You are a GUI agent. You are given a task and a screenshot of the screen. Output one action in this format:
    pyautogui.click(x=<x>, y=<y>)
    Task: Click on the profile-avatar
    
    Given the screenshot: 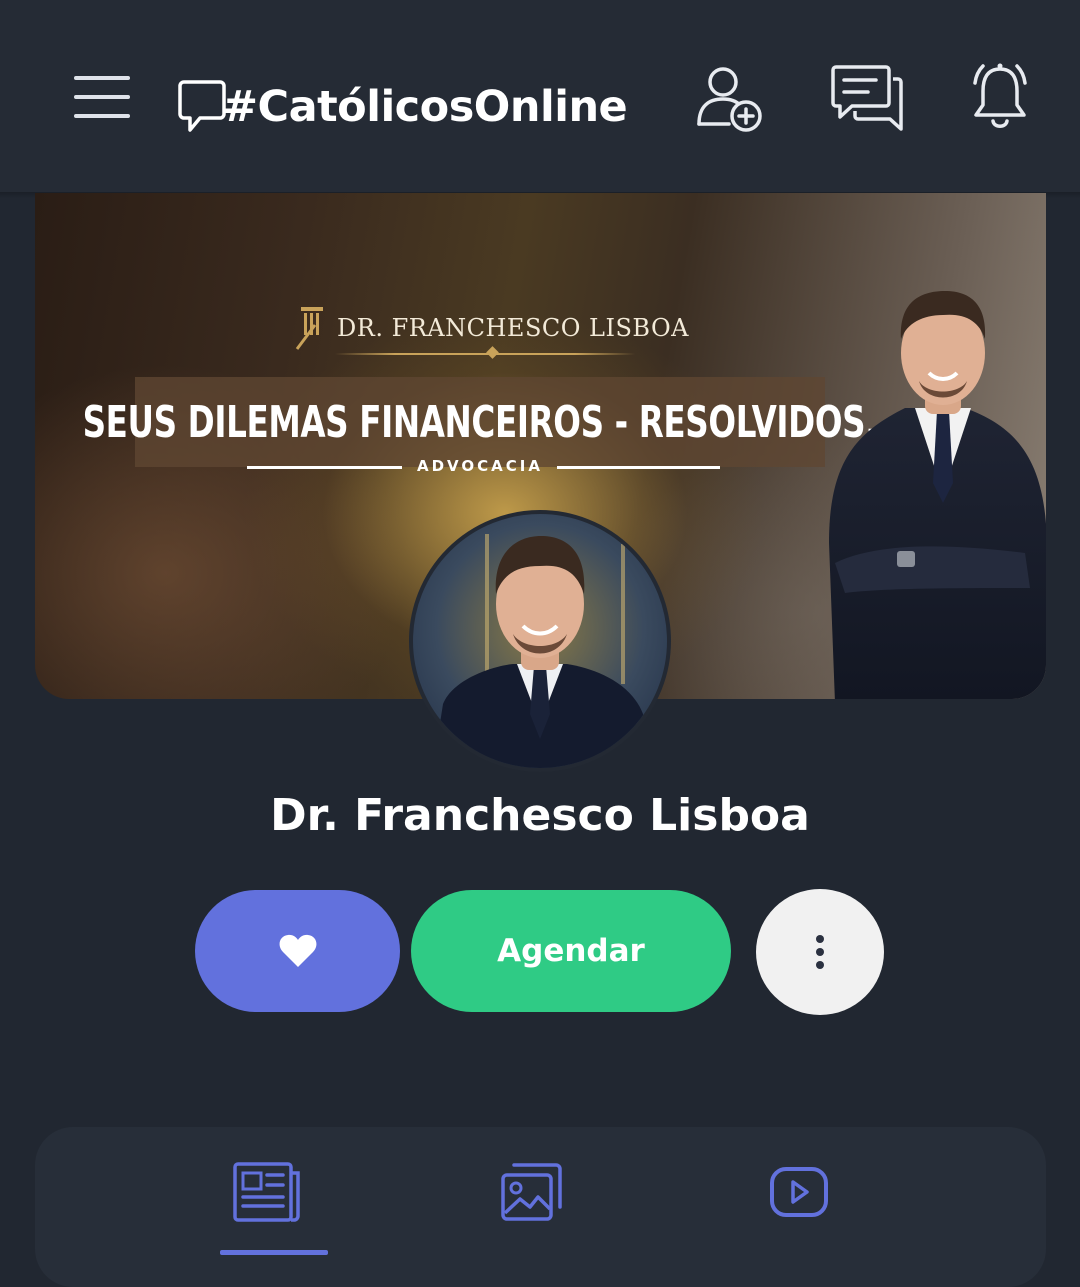 What is the action you would take?
    pyautogui.click(x=540, y=641)
    